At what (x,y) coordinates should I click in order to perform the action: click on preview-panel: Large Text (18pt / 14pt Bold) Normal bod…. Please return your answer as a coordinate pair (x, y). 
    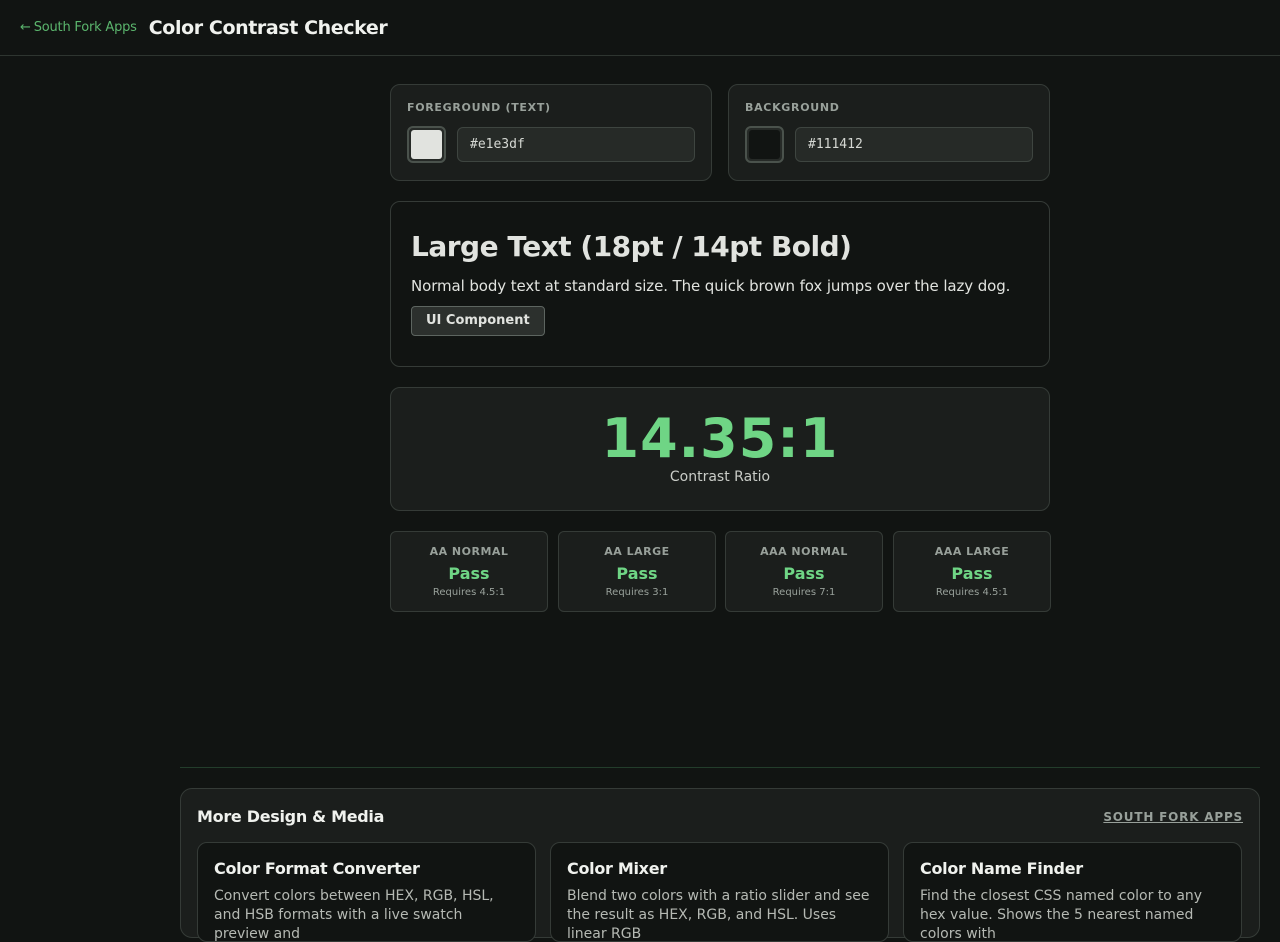
    Looking at the image, I should click on (720, 284).